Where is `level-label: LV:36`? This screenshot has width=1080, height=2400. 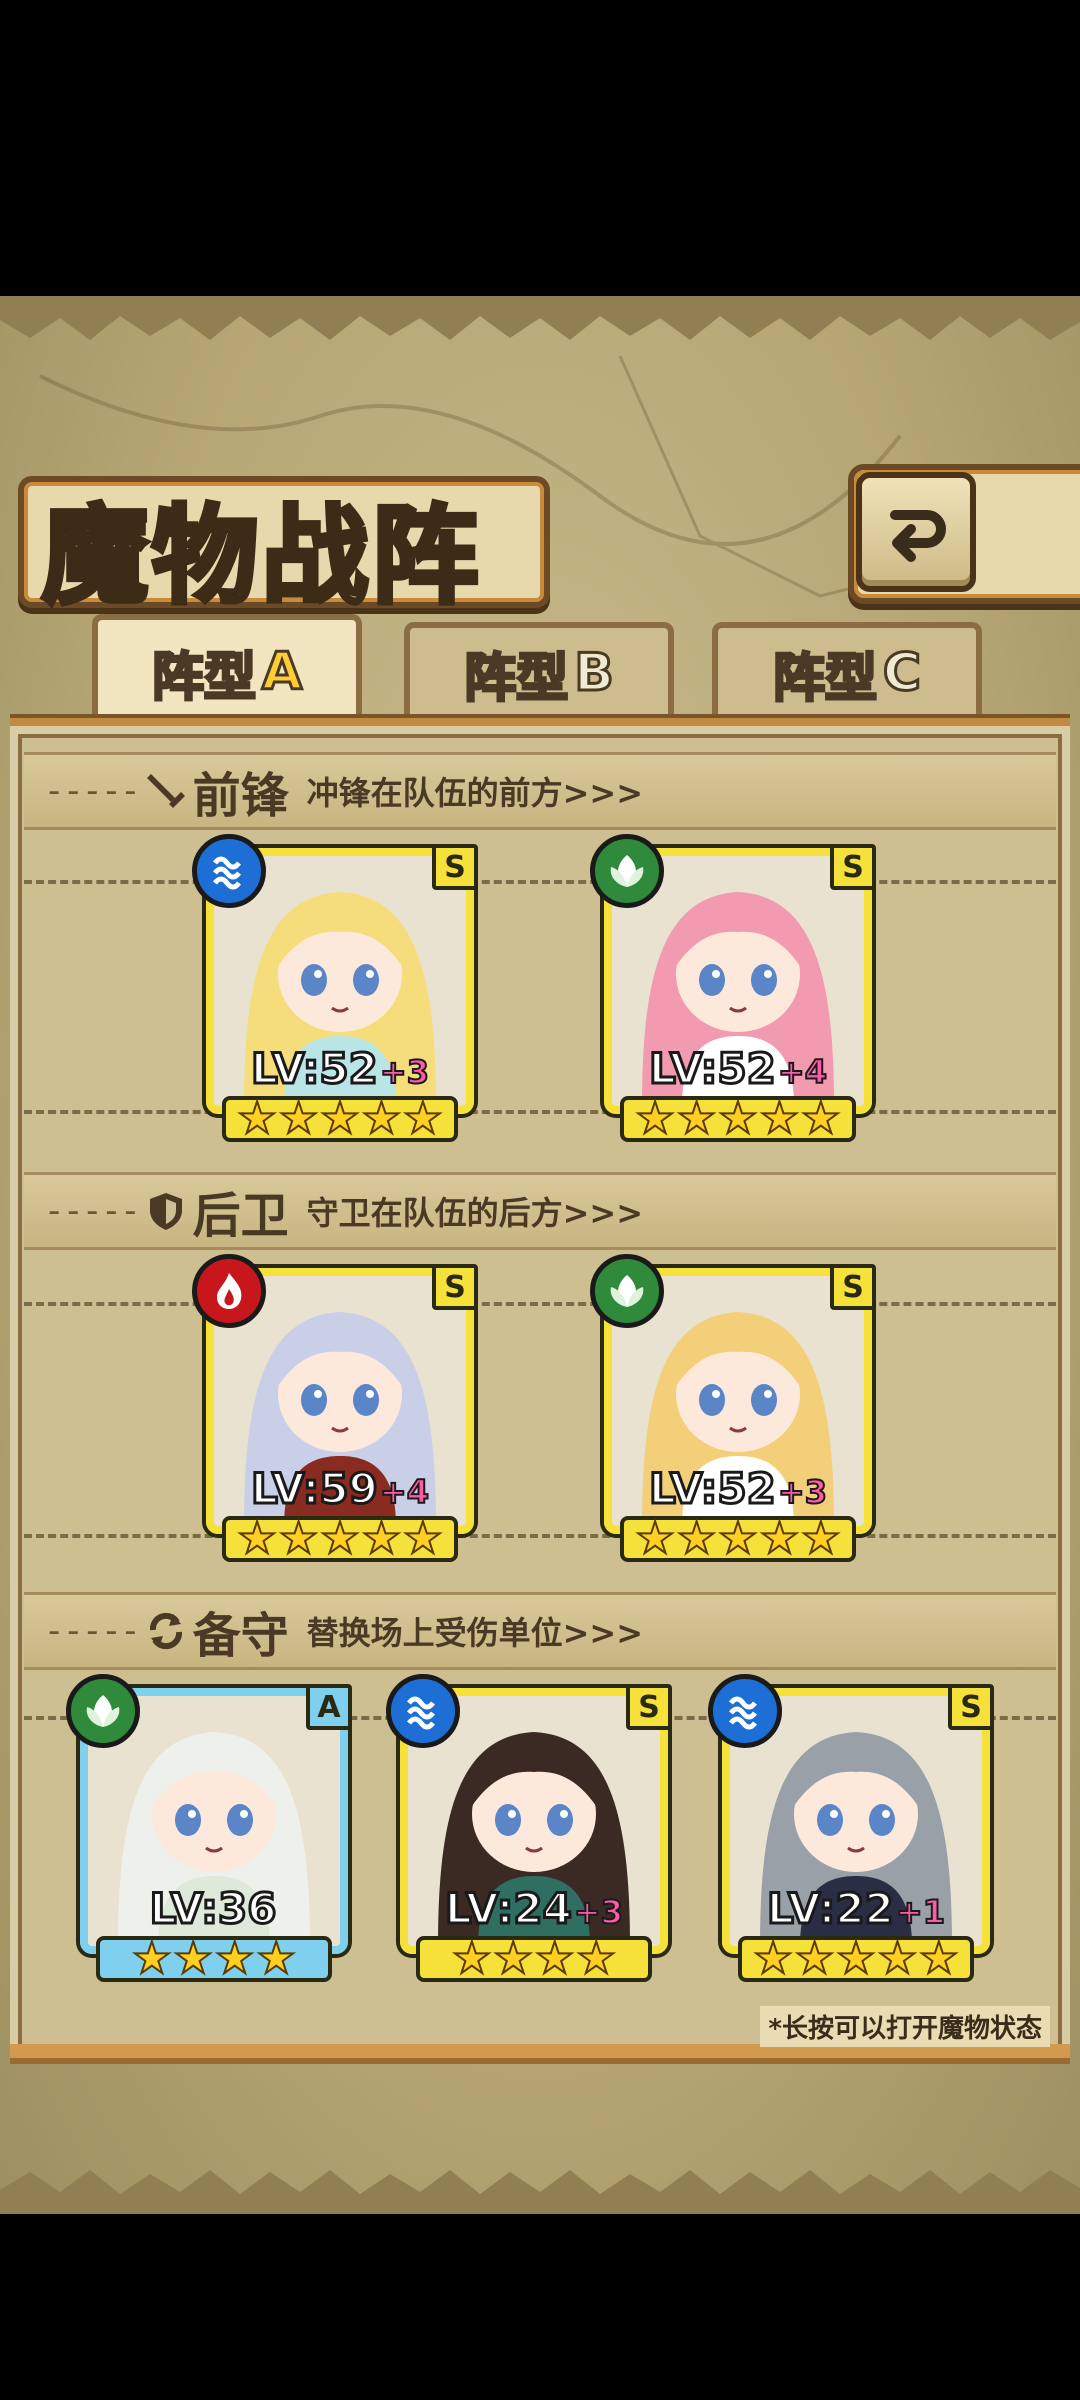
level-label: LV:36 is located at coordinates (214, 1909).